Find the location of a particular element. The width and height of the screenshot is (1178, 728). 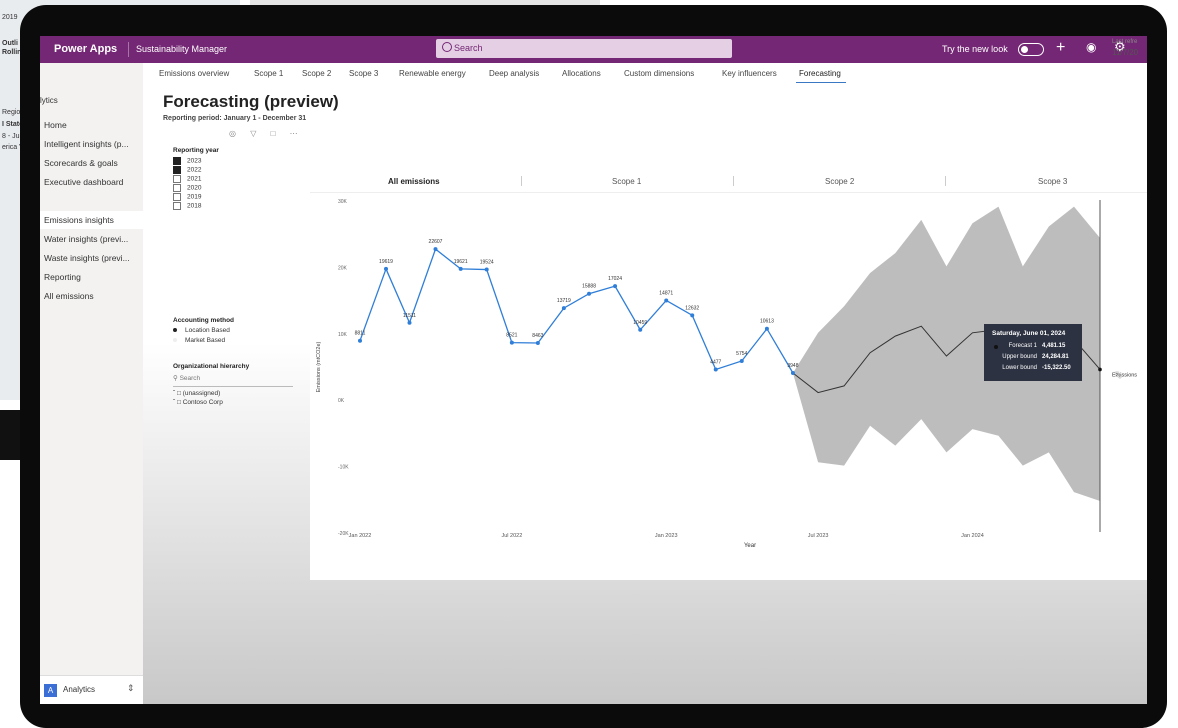

search-icon is located at coordinates (447, 47).